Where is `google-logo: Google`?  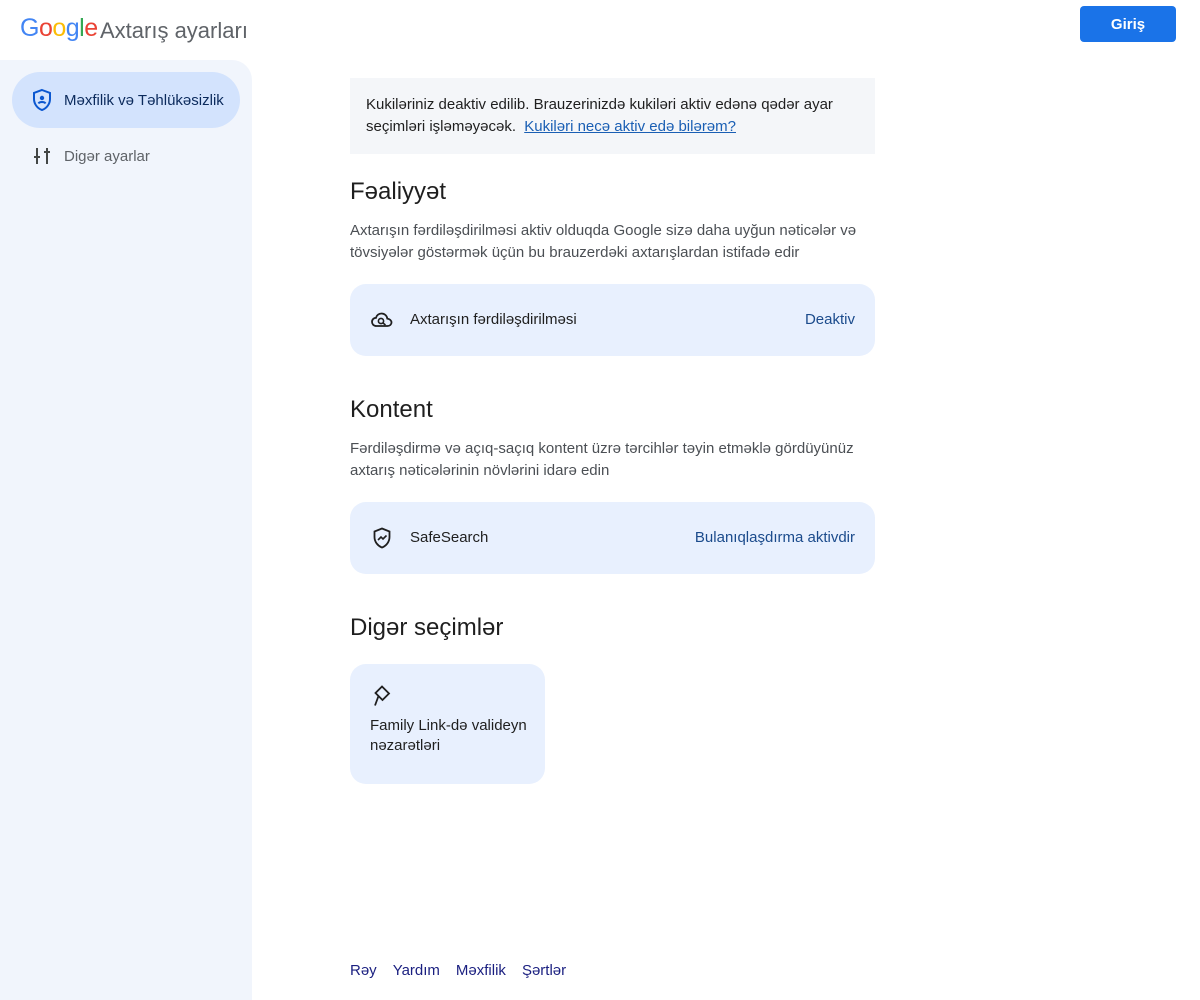
google-logo: Google is located at coordinates (59, 28).